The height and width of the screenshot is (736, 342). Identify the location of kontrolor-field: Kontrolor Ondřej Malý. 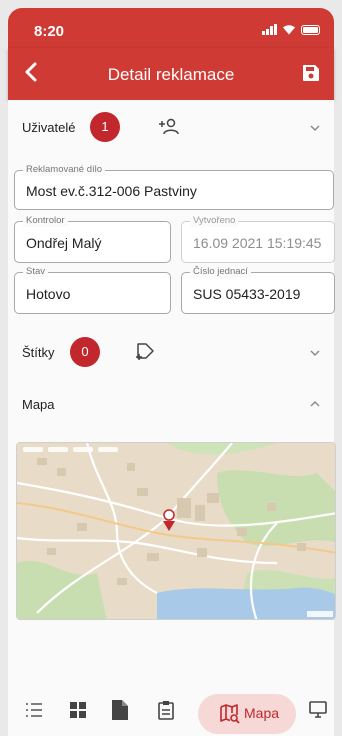
(92, 239).